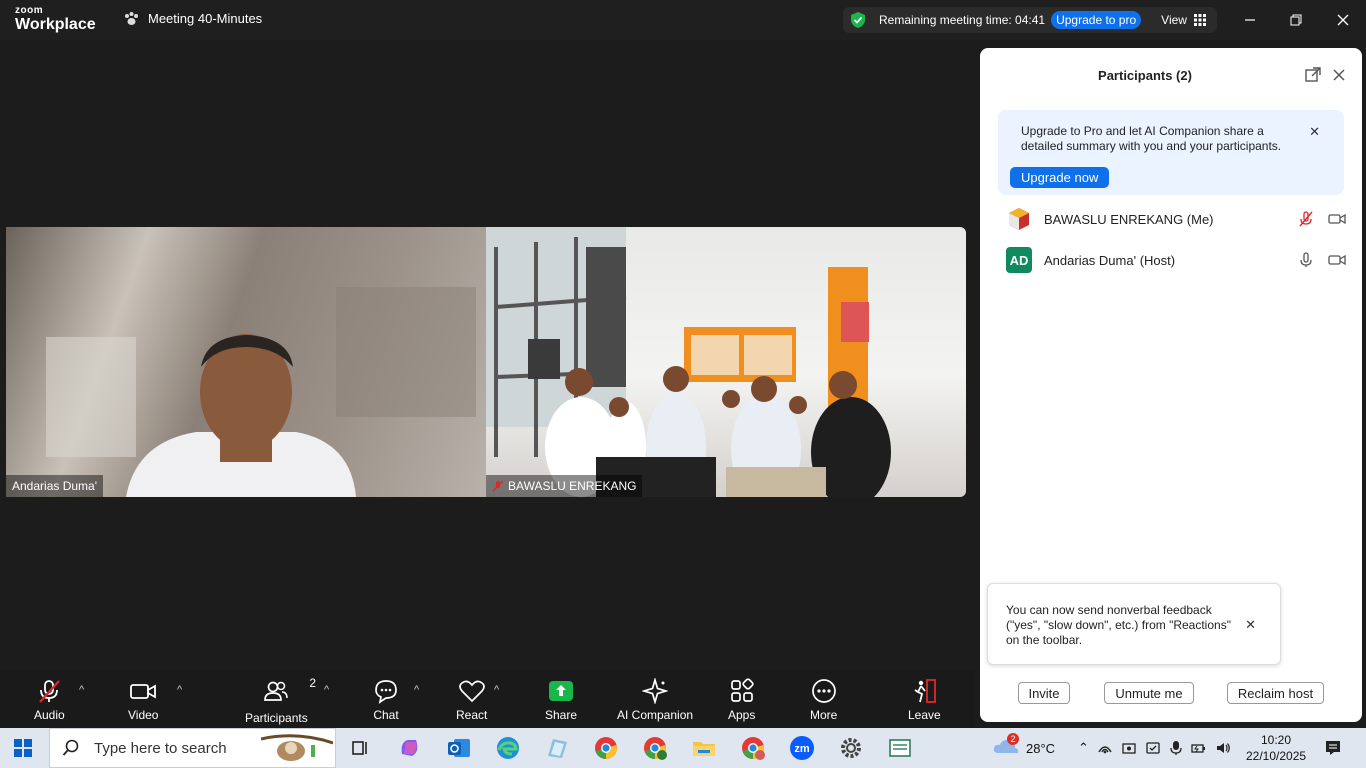  I want to click on copilot-icon, so click(410, 748).